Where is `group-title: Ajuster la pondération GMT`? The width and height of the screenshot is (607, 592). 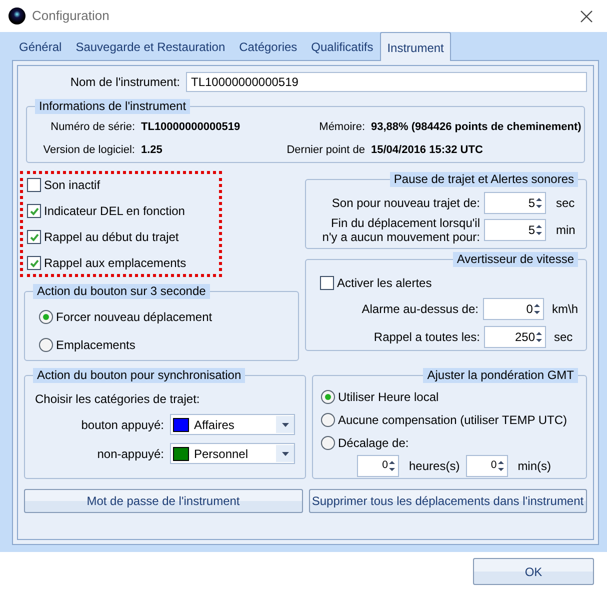
group-title: Ajuster la pondération GMT is located at coordinates (500, 375).